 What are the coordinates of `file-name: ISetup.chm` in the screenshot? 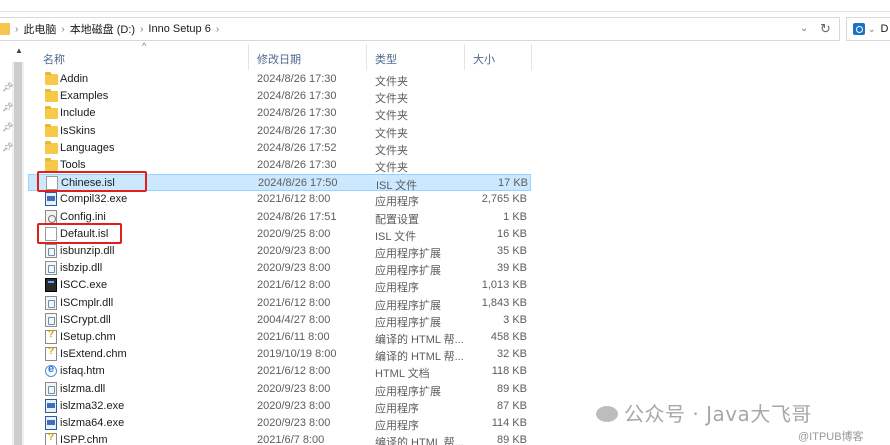 It's located at (88, 337).